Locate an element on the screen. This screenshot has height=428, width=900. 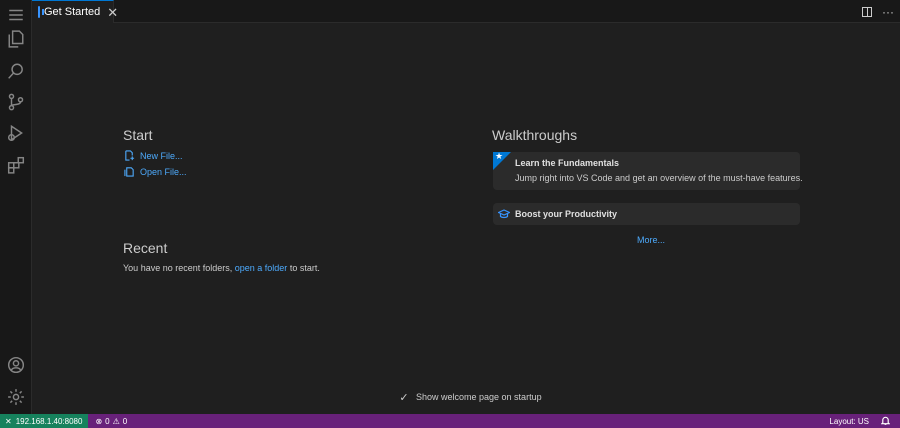
editor-actions: ··· is located at coordinates (878, 11).